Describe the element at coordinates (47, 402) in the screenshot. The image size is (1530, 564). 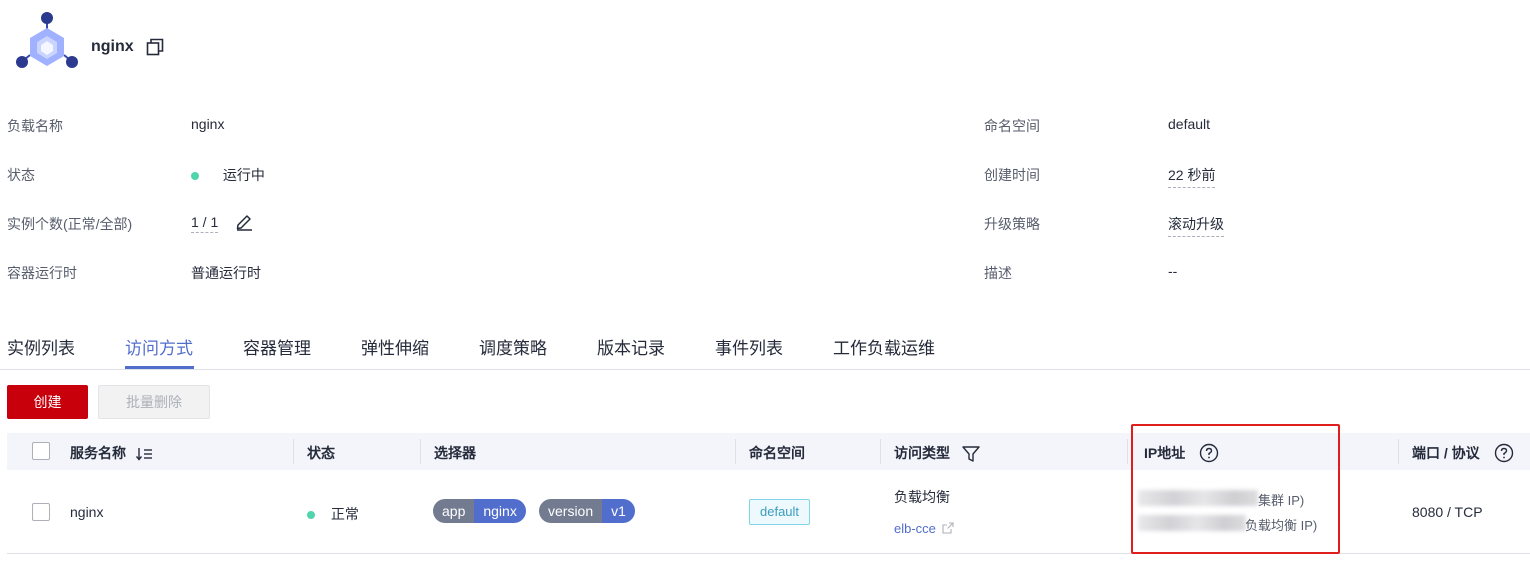
I see `create-button: 创建` at that location.